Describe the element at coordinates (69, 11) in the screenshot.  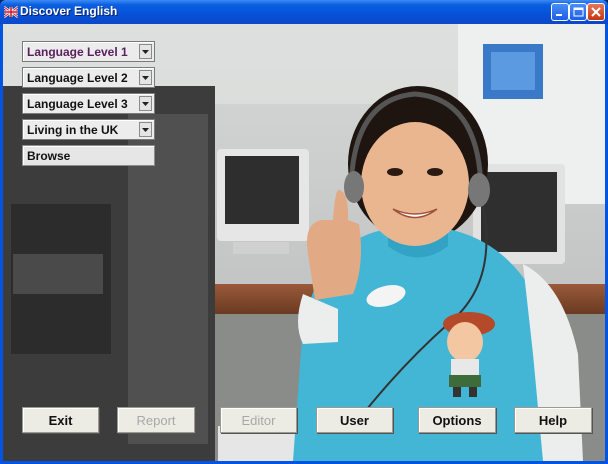
I see `window-title: Discover English` at that location.